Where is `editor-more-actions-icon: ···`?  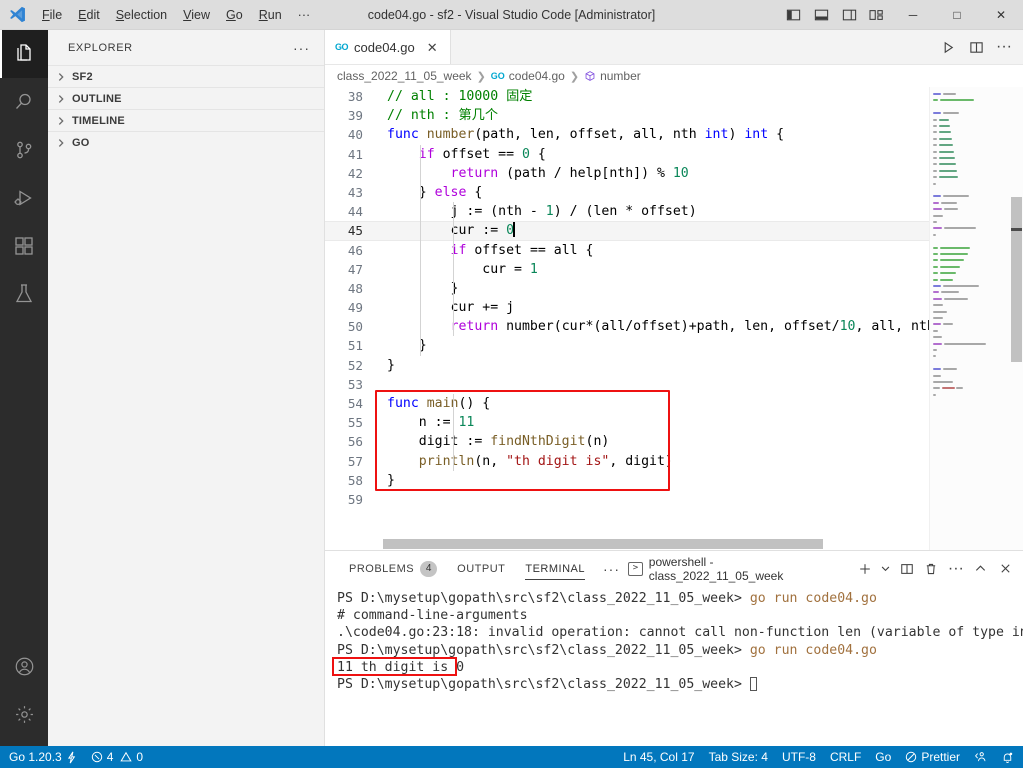
editor-more-actions-icon: ··· is located at coordinates (1004, 47).